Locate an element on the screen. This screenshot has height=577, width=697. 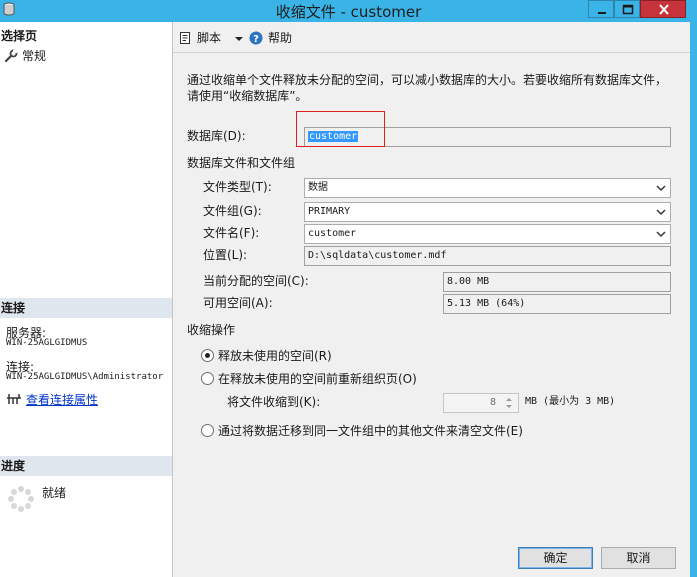
server-value: WIN-25AGLGIDMUS is located at coordinates (47, 343).